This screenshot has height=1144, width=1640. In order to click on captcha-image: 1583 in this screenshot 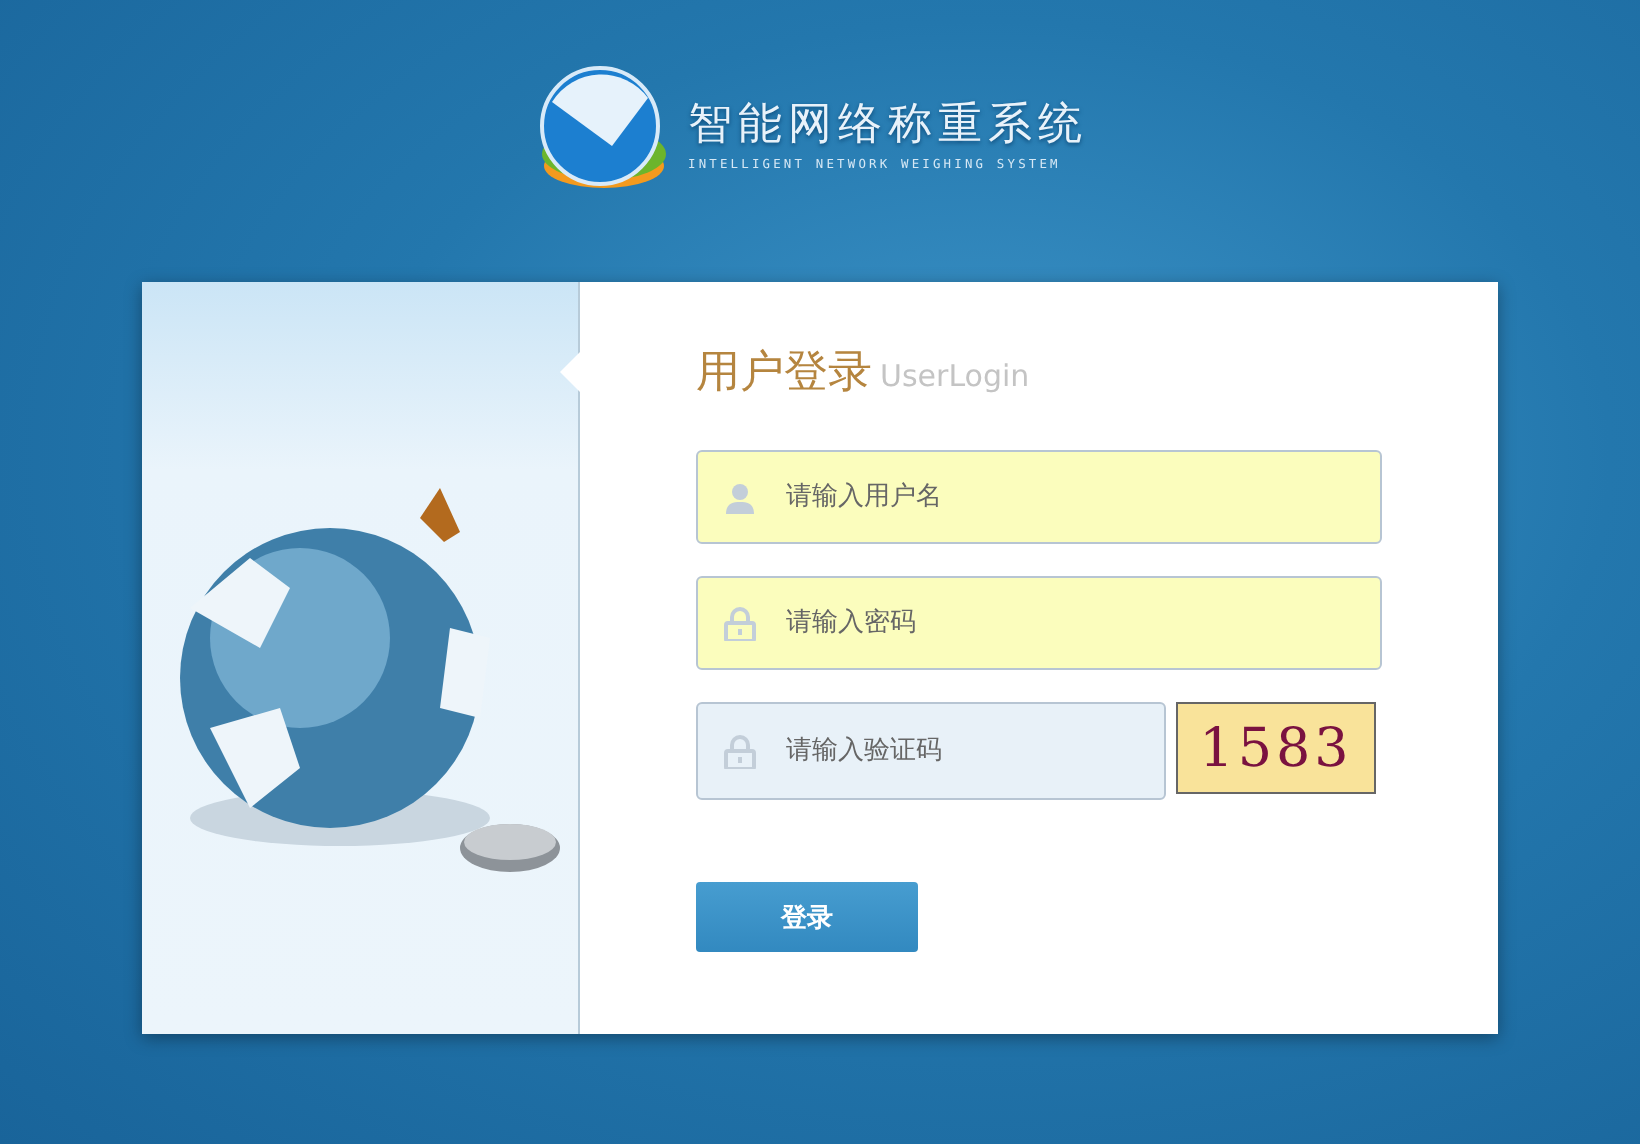, I will do `click(1276, 748)`.